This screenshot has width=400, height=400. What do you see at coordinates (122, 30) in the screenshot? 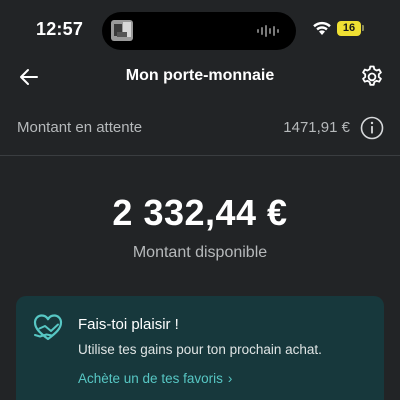
I see `now-playing-artwork` at bounding box center [122, 30].